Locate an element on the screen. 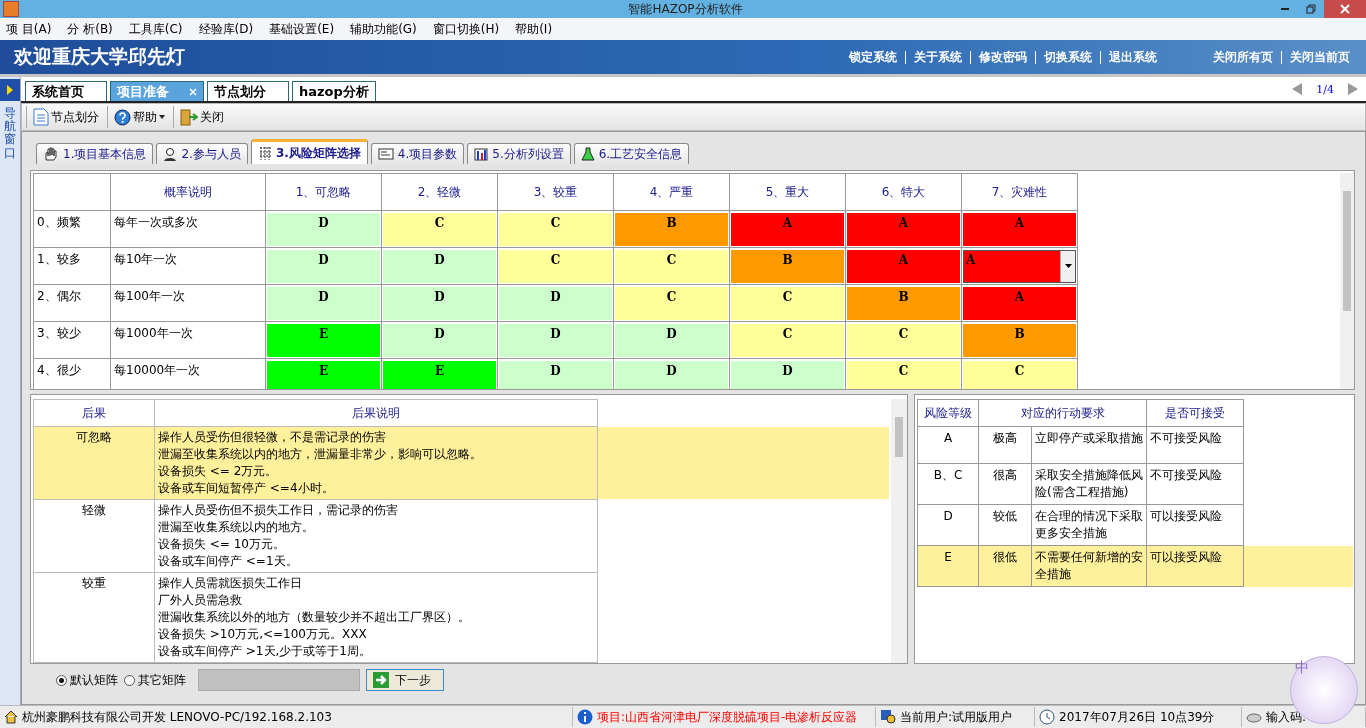  menu-item: 工具库(C) is located at coordinates (155, 29).